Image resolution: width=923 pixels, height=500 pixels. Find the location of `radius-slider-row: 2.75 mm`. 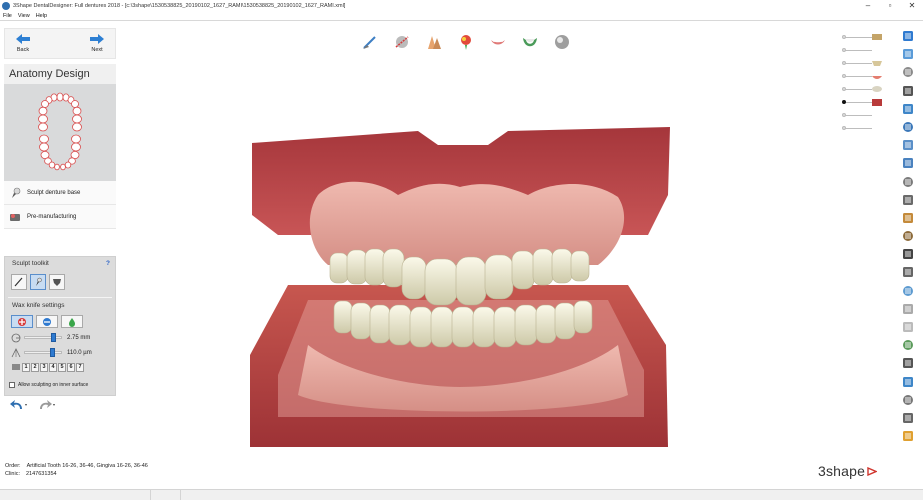

radius-slider-row: 2.75 mm is located at coordinates (60, 337).